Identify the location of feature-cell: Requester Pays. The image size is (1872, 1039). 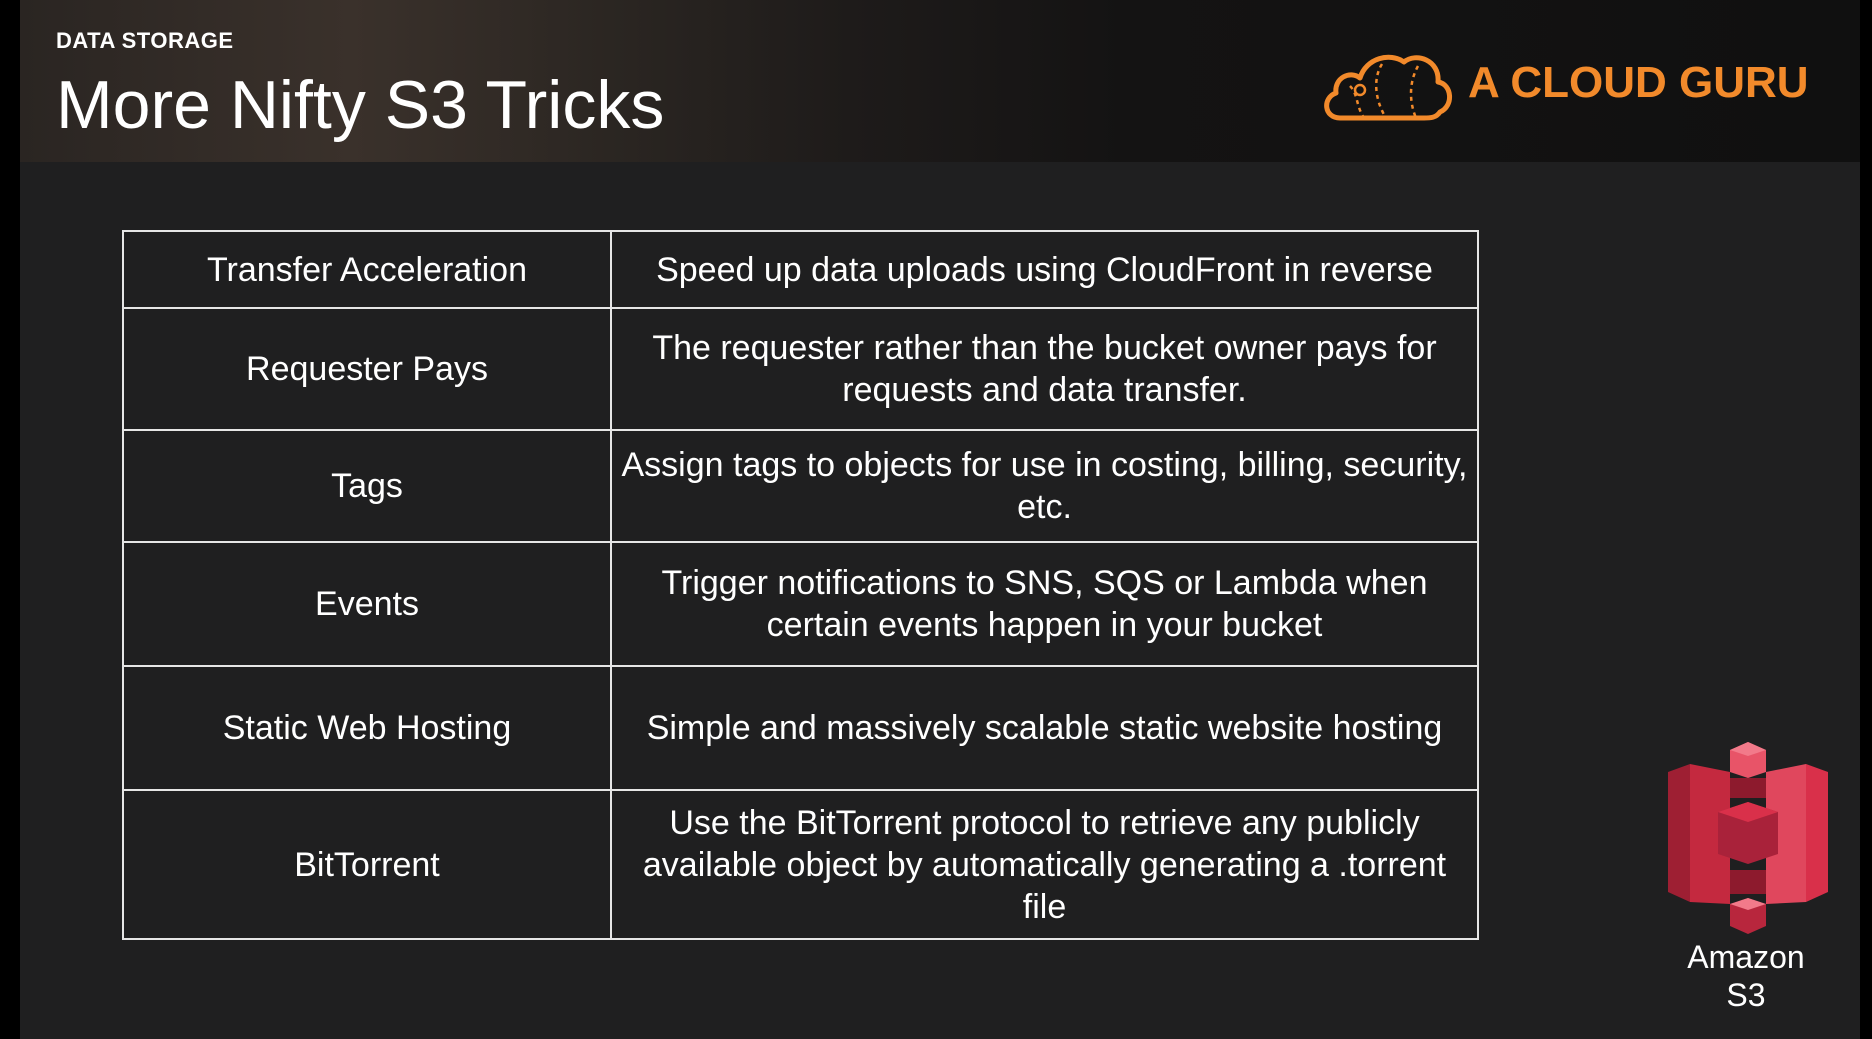
(367, 369).